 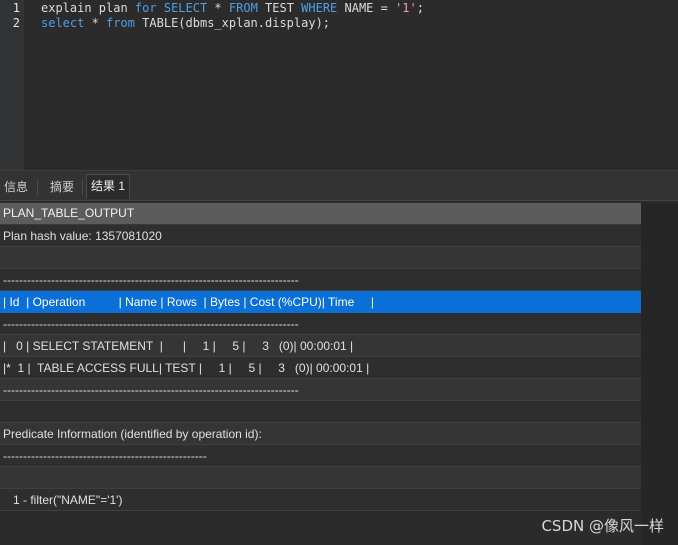 What do you see at coordinates (63, 23) in the screenshot?
I see `sql-keyword: select` at bounding box center [63, 23].